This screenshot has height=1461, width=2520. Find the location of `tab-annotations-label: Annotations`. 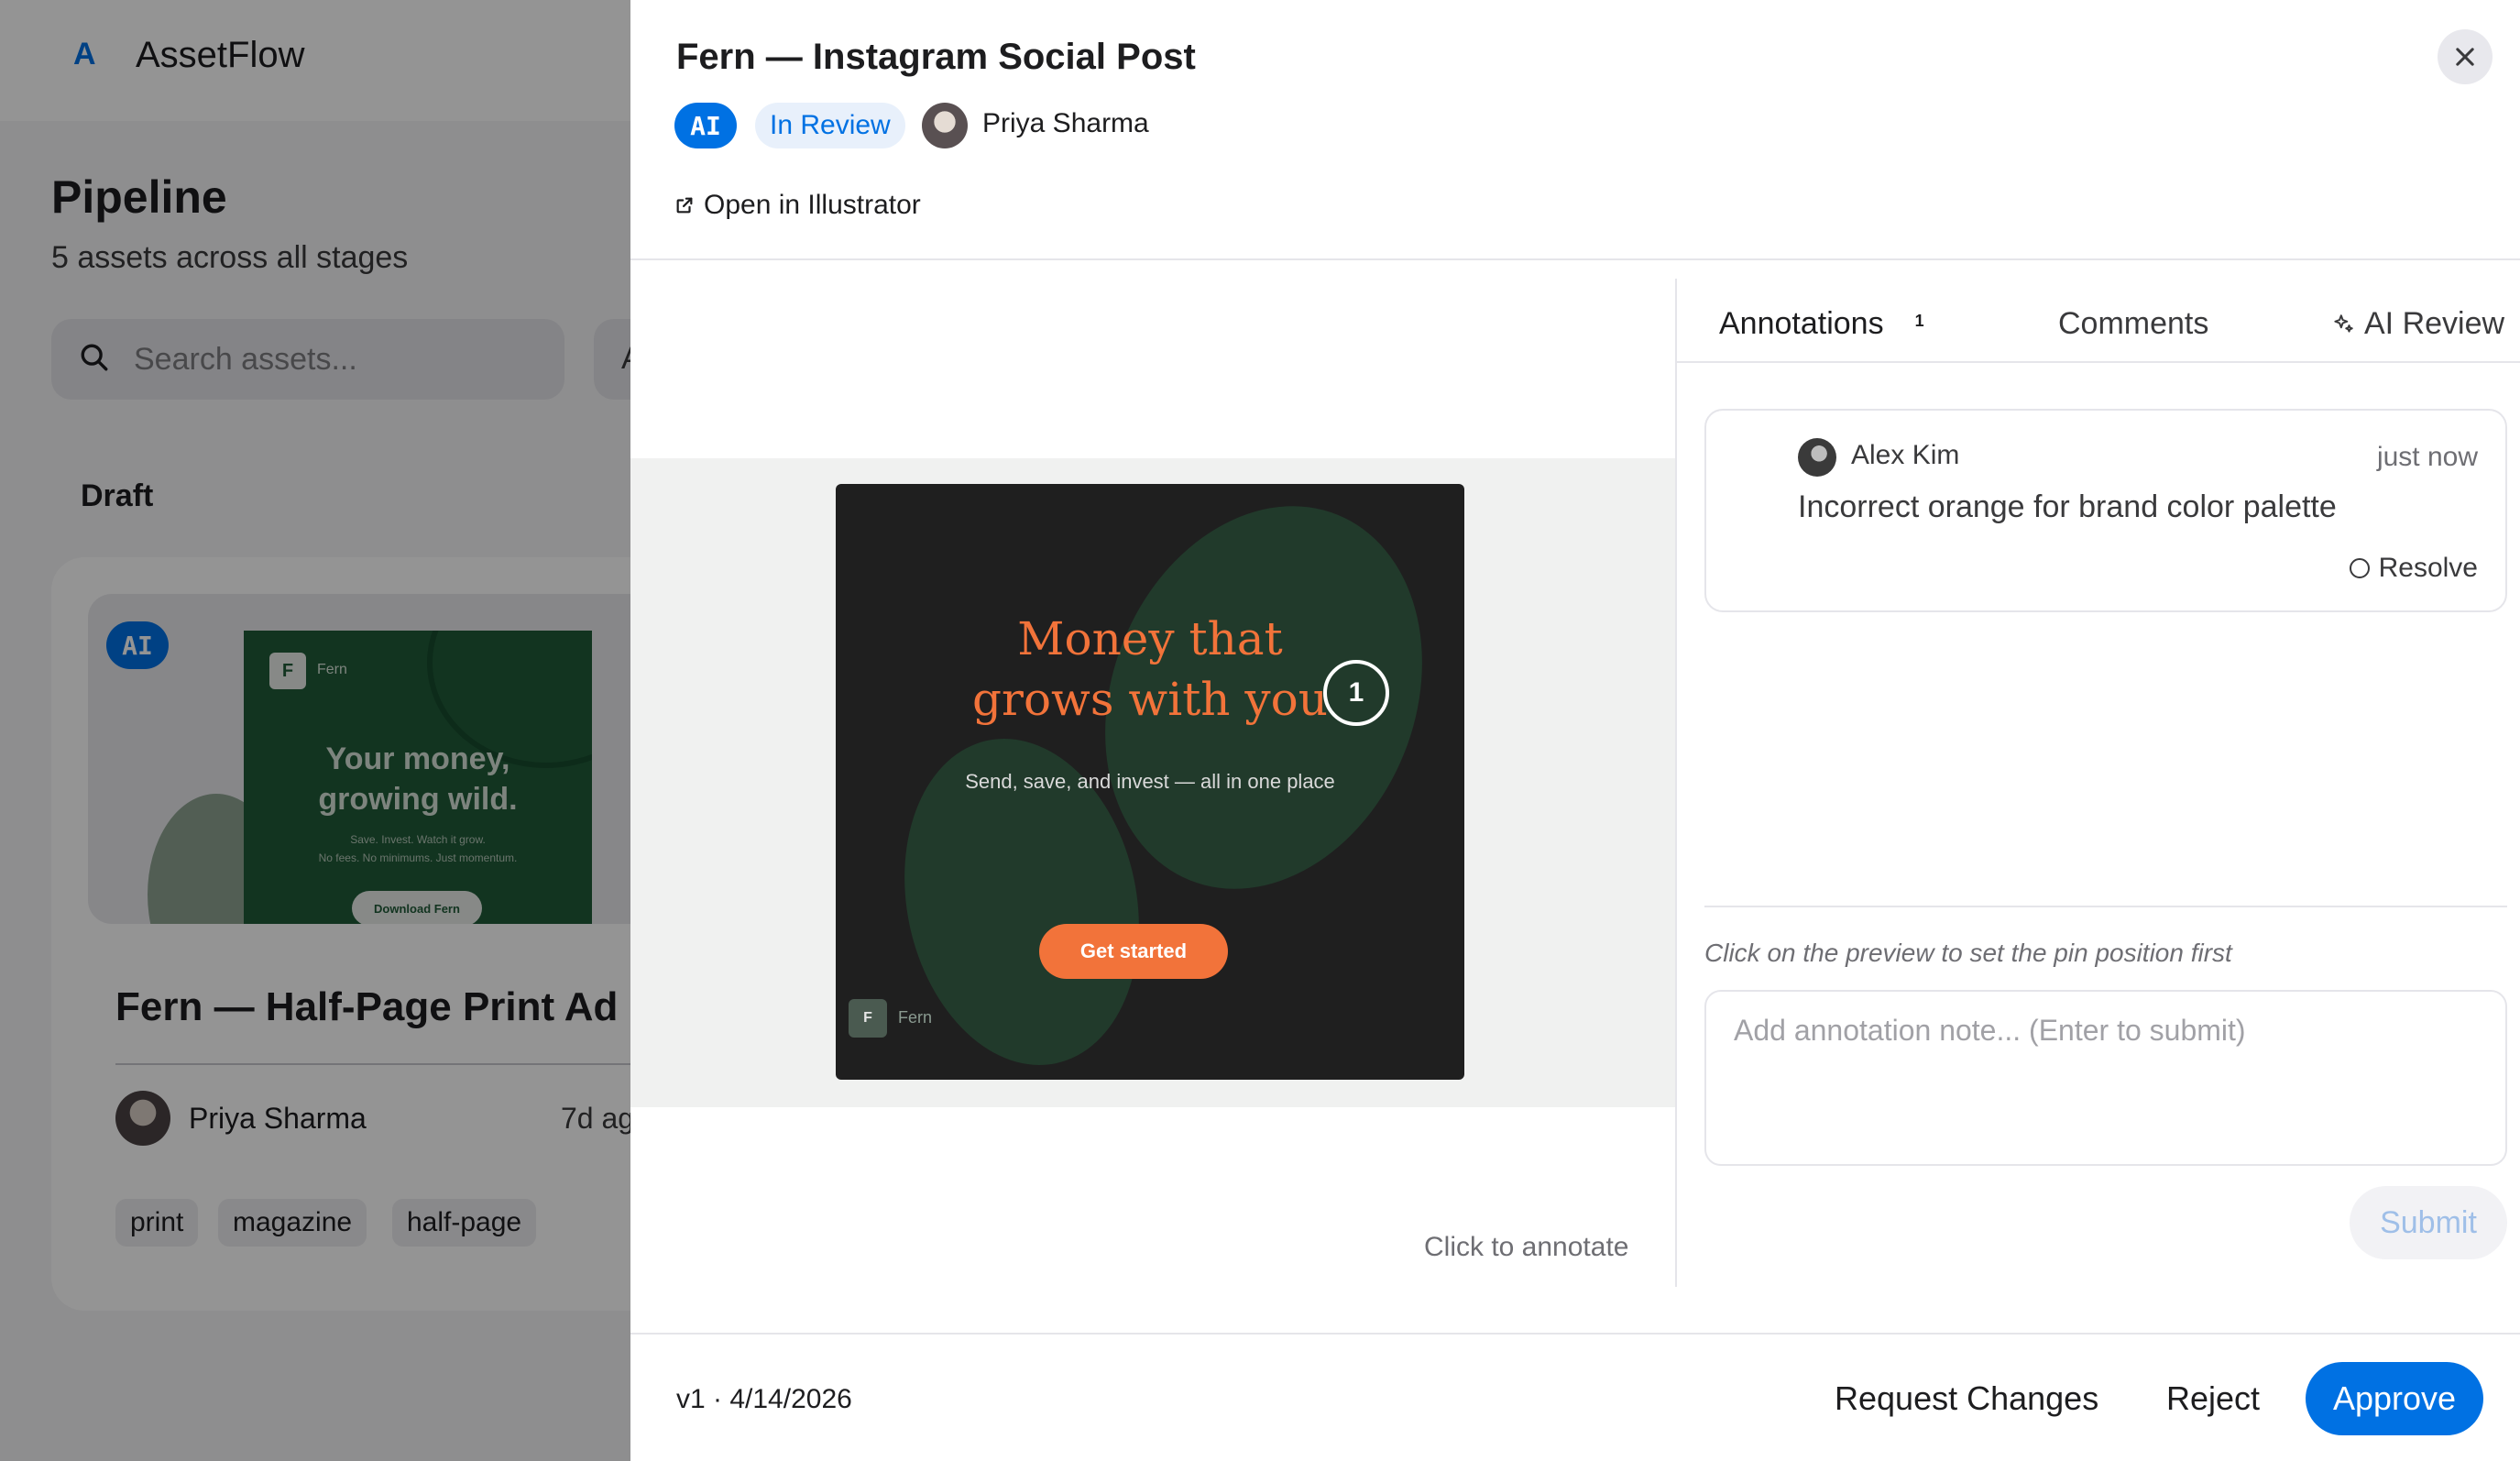

tab-annotations-label: Annotations is located at coordinates (1801, 323).